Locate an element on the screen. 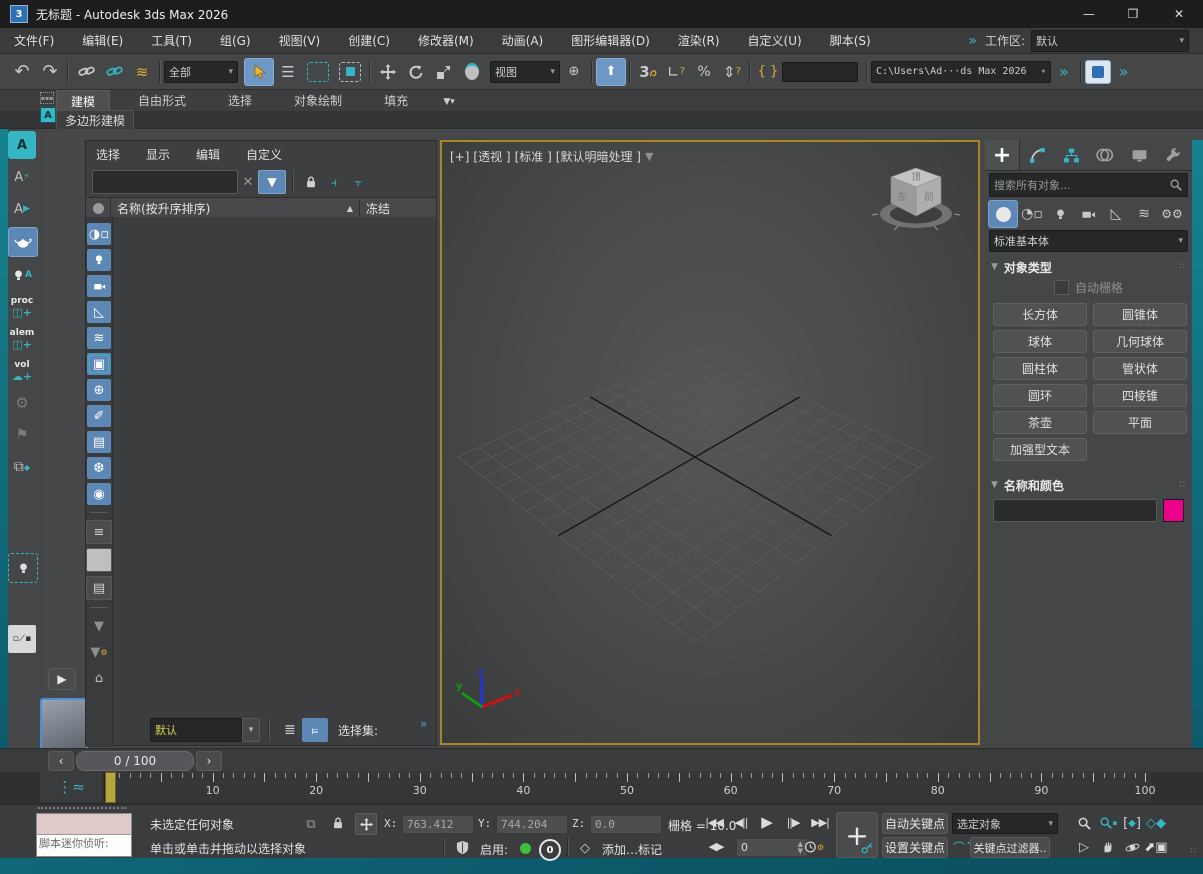 The width and height of the screenshot is (1203, 874). timeline-ruler: 0102030405060708090100 is located at coordinates (630, 787).